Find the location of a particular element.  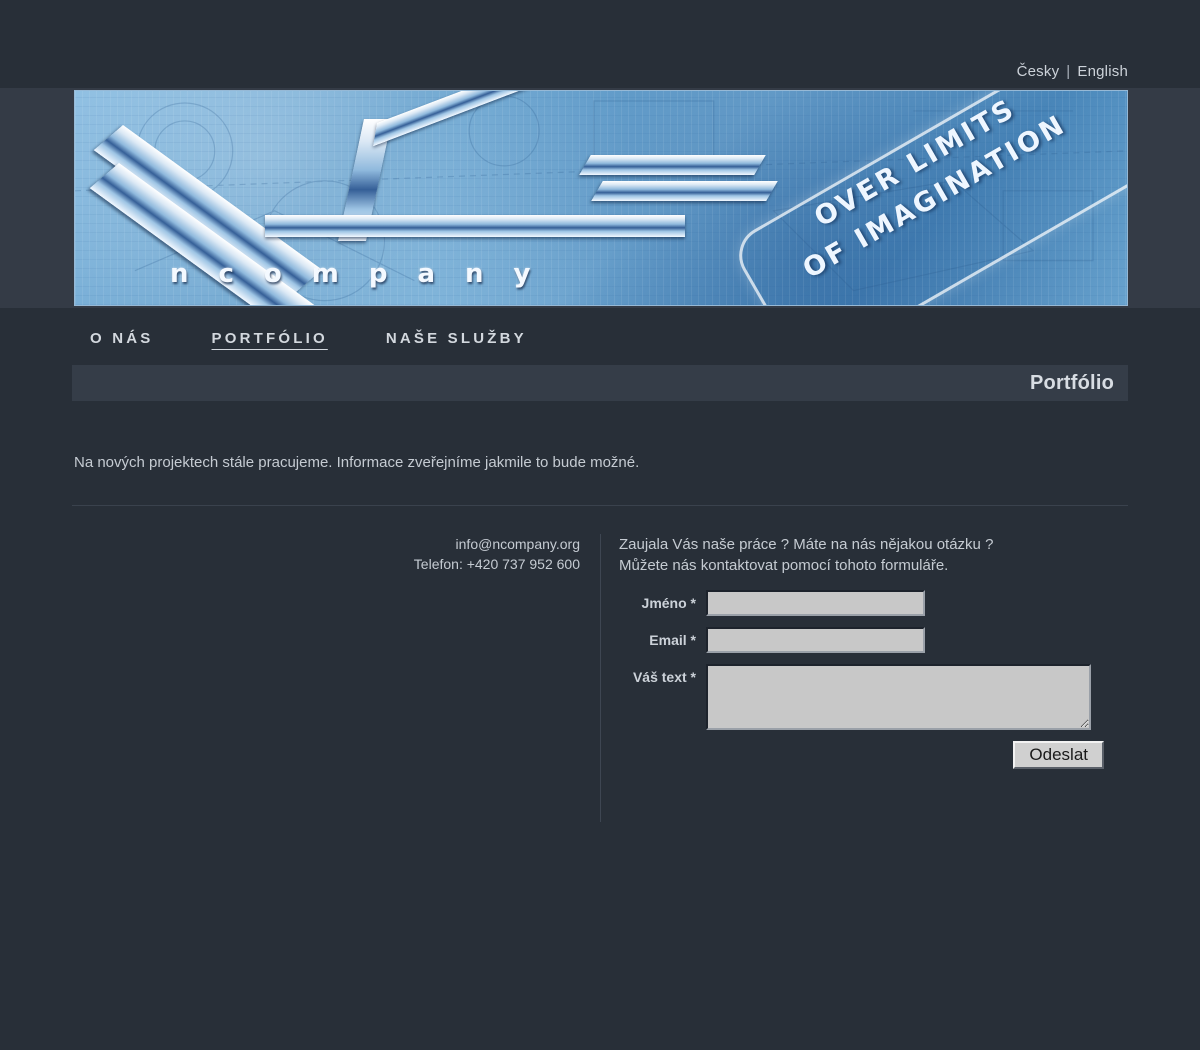

form-row-message: Váš text * is located at coordinates (873, 697).